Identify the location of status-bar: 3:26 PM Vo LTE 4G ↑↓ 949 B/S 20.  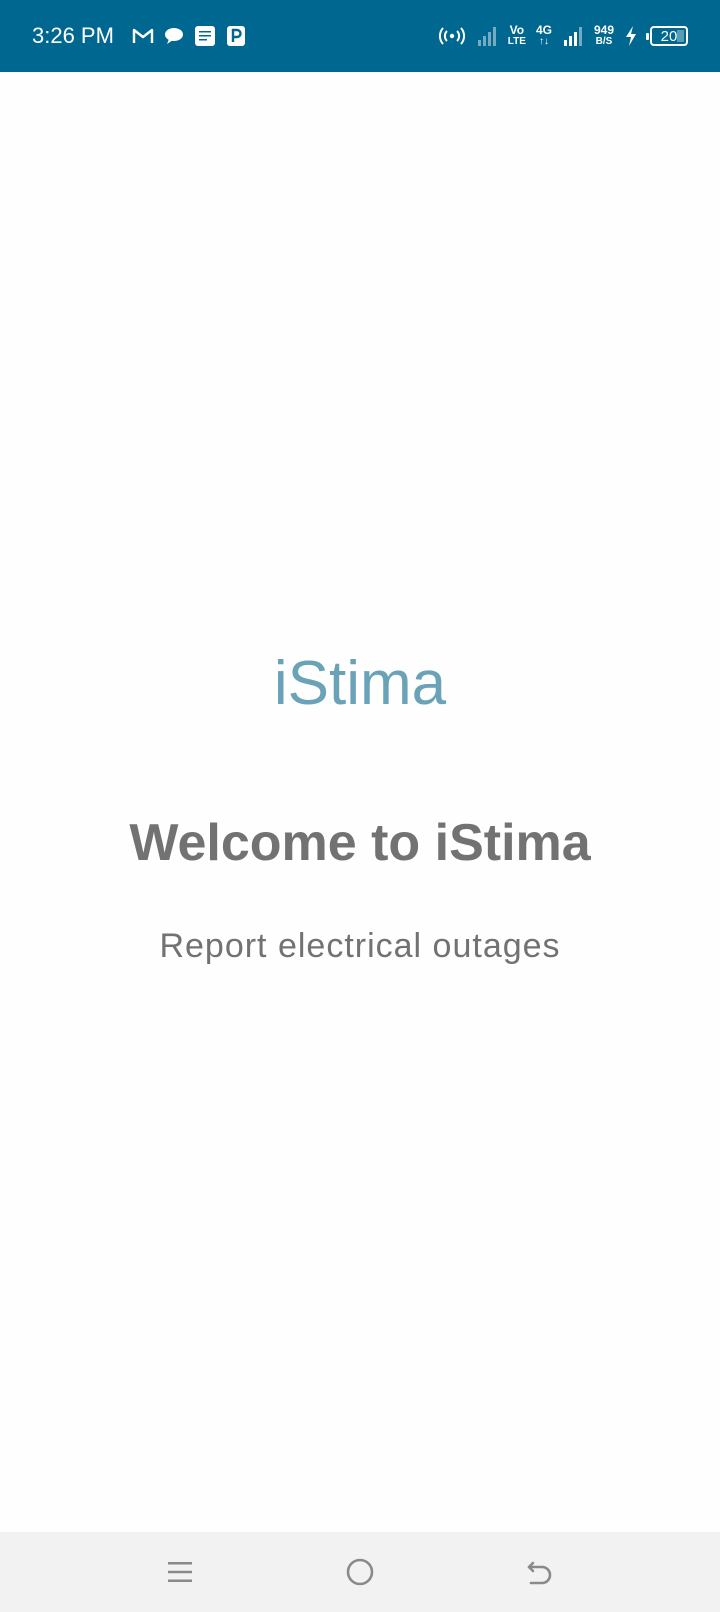
(360, 36).